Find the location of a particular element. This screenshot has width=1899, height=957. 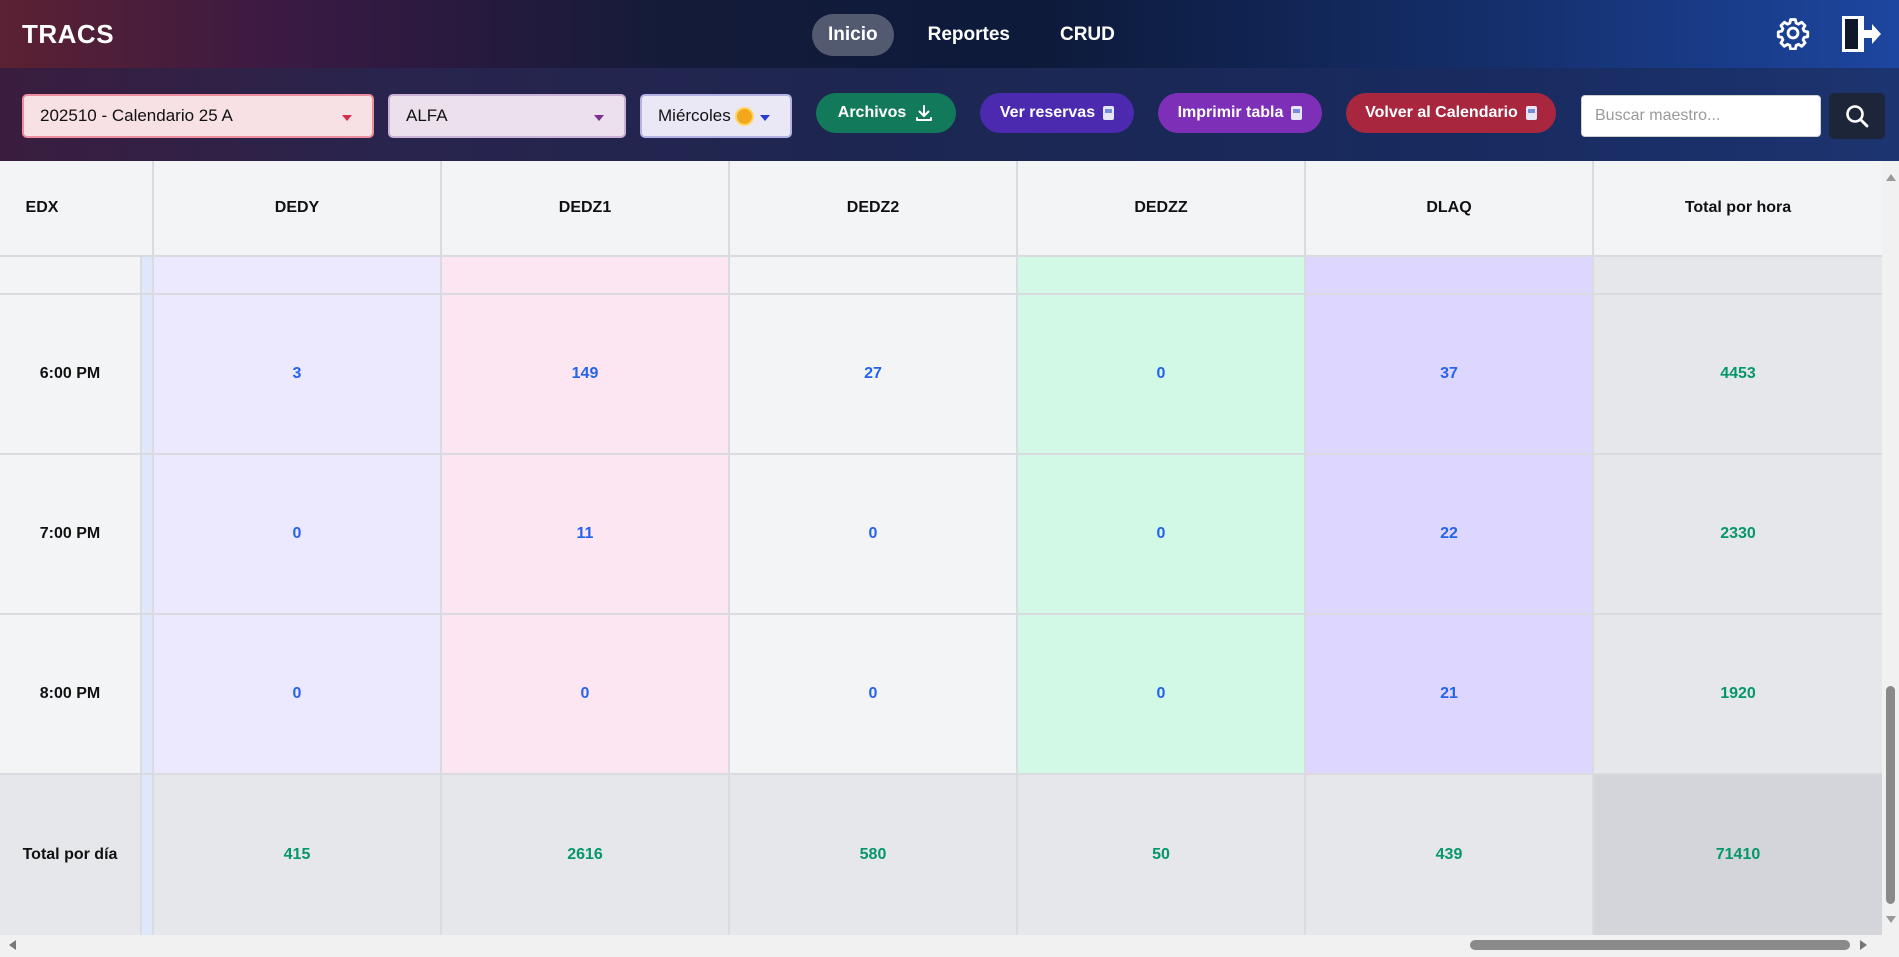

volver-calendario-button: Volver al Calendario is located at coordinates (1451, 113).